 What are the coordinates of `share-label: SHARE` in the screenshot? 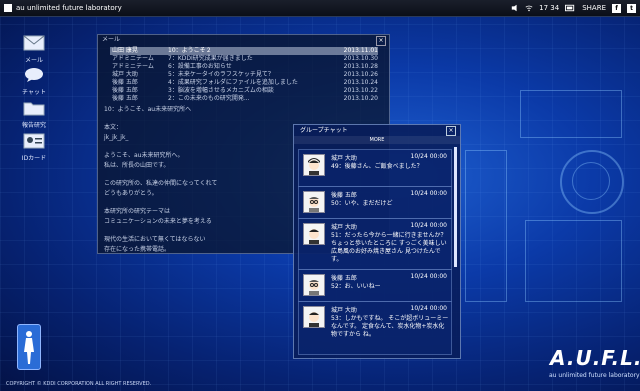 It's located at (594, 8).